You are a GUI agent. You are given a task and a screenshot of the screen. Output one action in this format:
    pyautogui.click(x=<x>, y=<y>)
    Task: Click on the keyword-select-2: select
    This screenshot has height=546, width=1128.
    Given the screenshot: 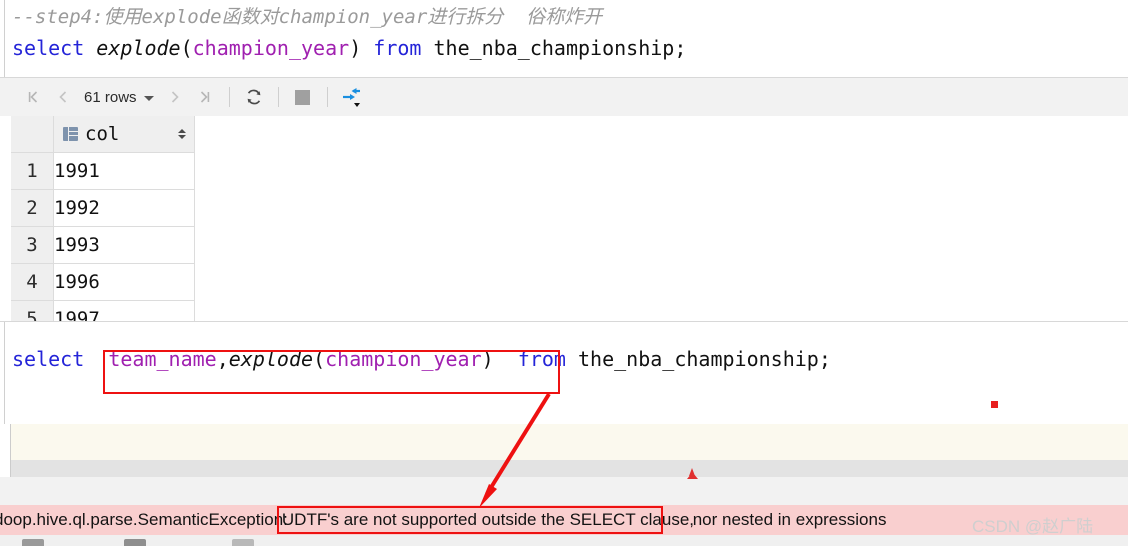 What is the action you would take?
    pyautogui.click(x=48, y=359)
    